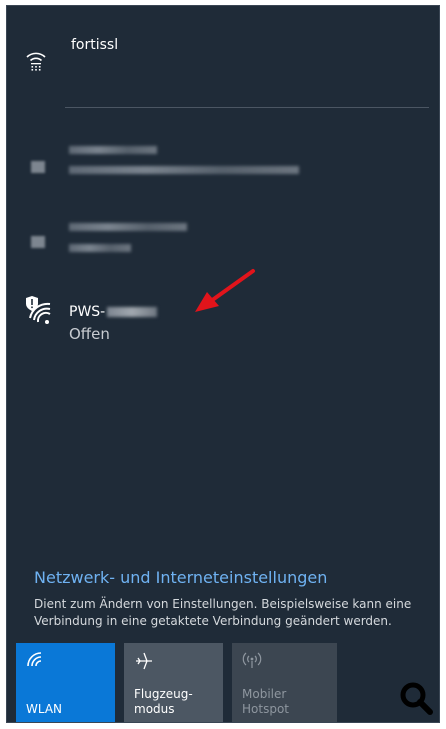 This screenshot has width=446, height=729. Describe the element at coordinates (225, 290) in the screenshot. I see `arrow-annotation` at that location.